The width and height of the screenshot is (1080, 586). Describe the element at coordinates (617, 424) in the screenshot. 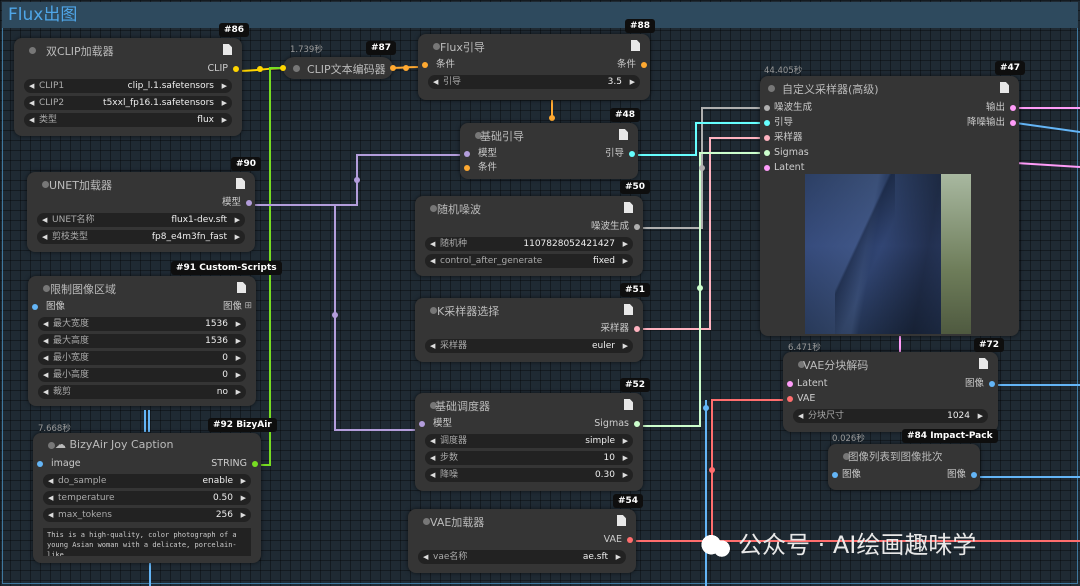

I see `output-sigmas: Sigmas` at that location.